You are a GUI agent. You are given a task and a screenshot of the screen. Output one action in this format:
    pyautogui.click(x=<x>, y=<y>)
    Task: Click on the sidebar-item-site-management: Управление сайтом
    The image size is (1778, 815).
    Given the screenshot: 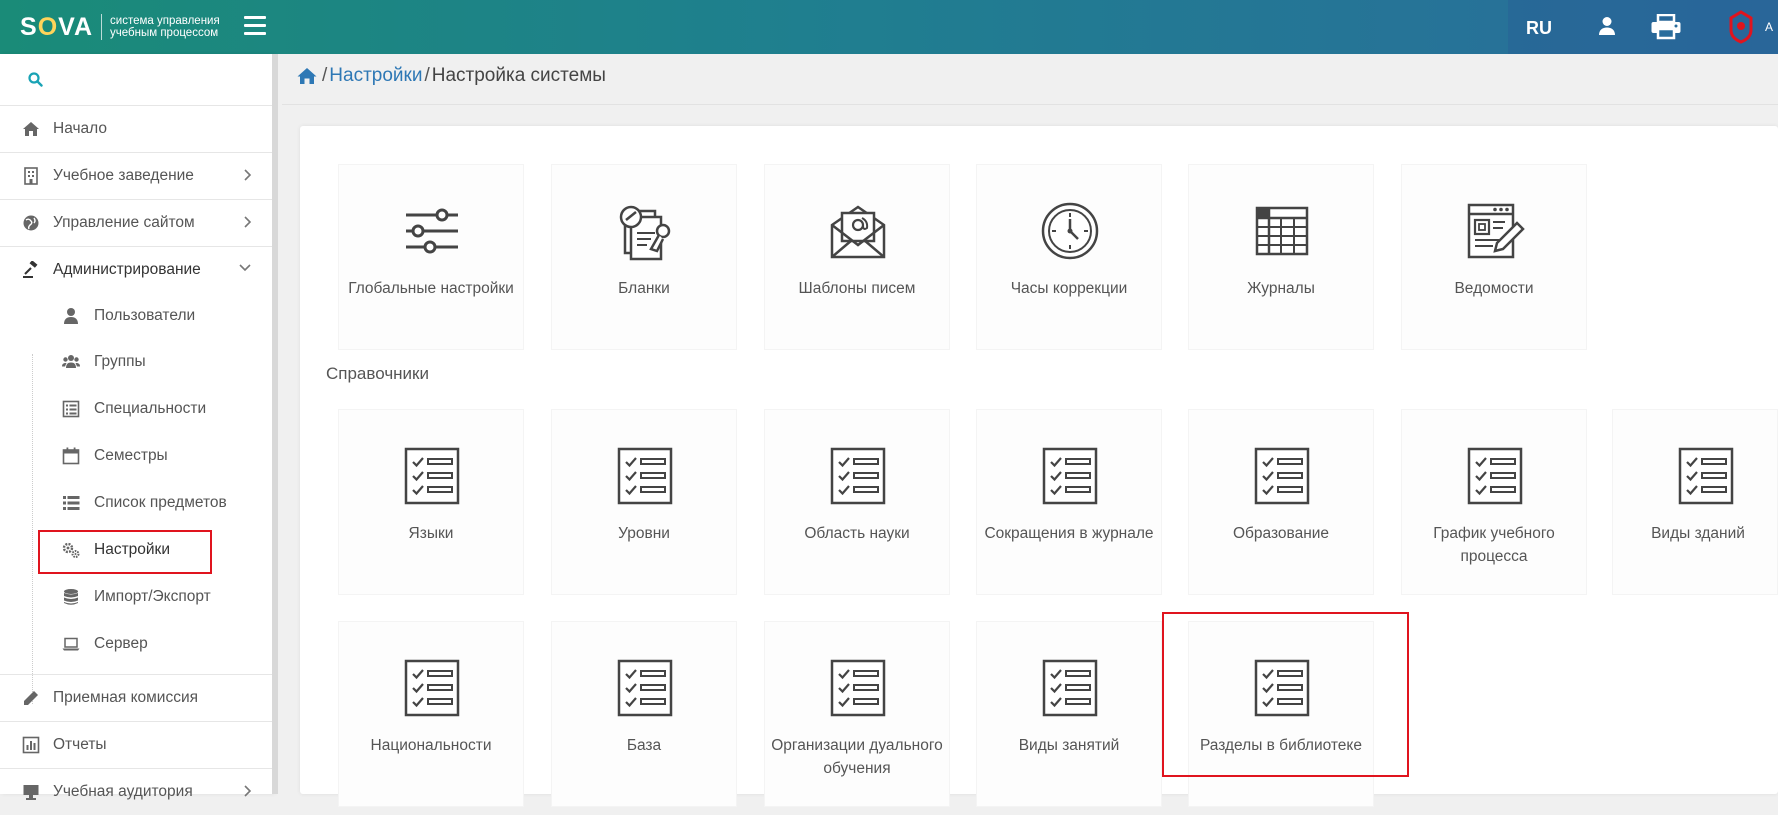 What is the action you would take?
    pyautogui.click(x=136, y=222)
    